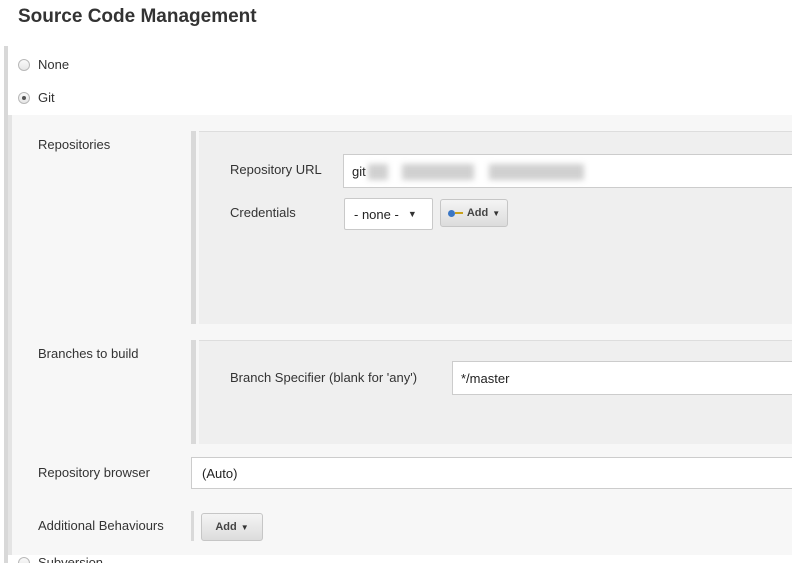 The height and width of the screenshot is (563, 792). Describe the element at coordinates (74, 144) in the screenshot. I see `repositories-label: Repositories` at that location.